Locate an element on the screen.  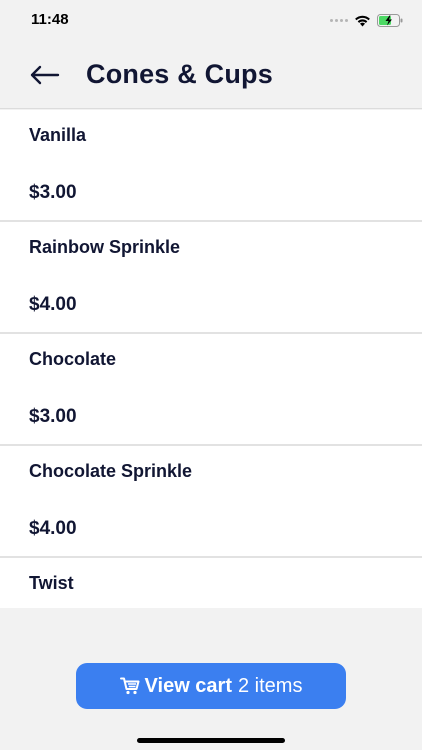
item-name: Rainbow Sprinkle is located at coordinates (105, 247).